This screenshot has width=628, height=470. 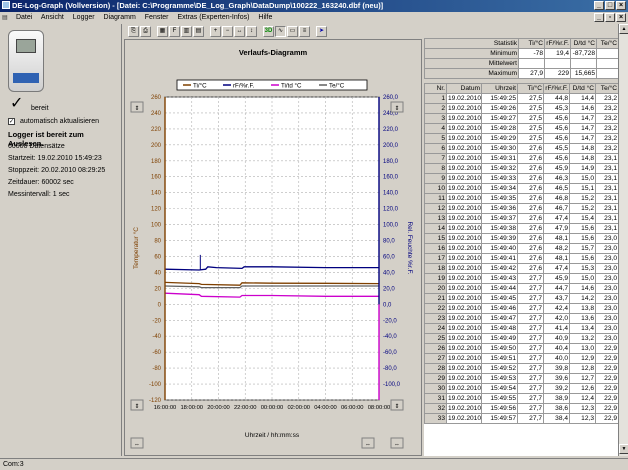 What do you see at coordinates (521, 158) in the screenshot?
I see `table-row: 7 19.02.2010 15:49:31 27,6 45,6 14,8 23,1` at bounding box center [521, 158].